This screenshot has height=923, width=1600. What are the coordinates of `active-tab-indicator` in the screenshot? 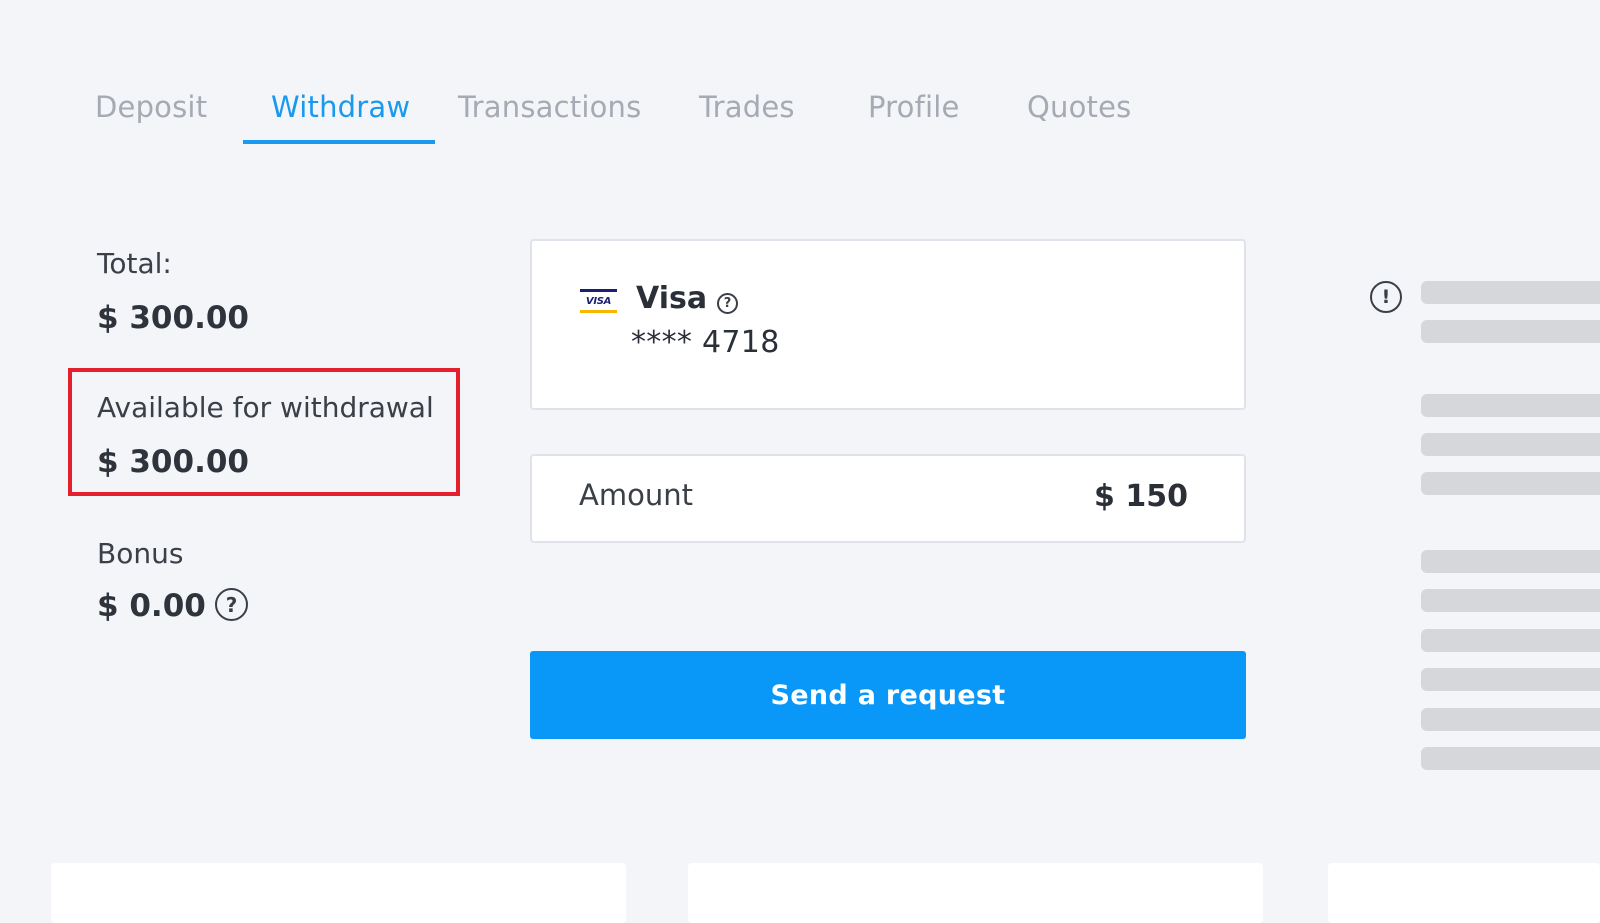 It's located at (339, 142).